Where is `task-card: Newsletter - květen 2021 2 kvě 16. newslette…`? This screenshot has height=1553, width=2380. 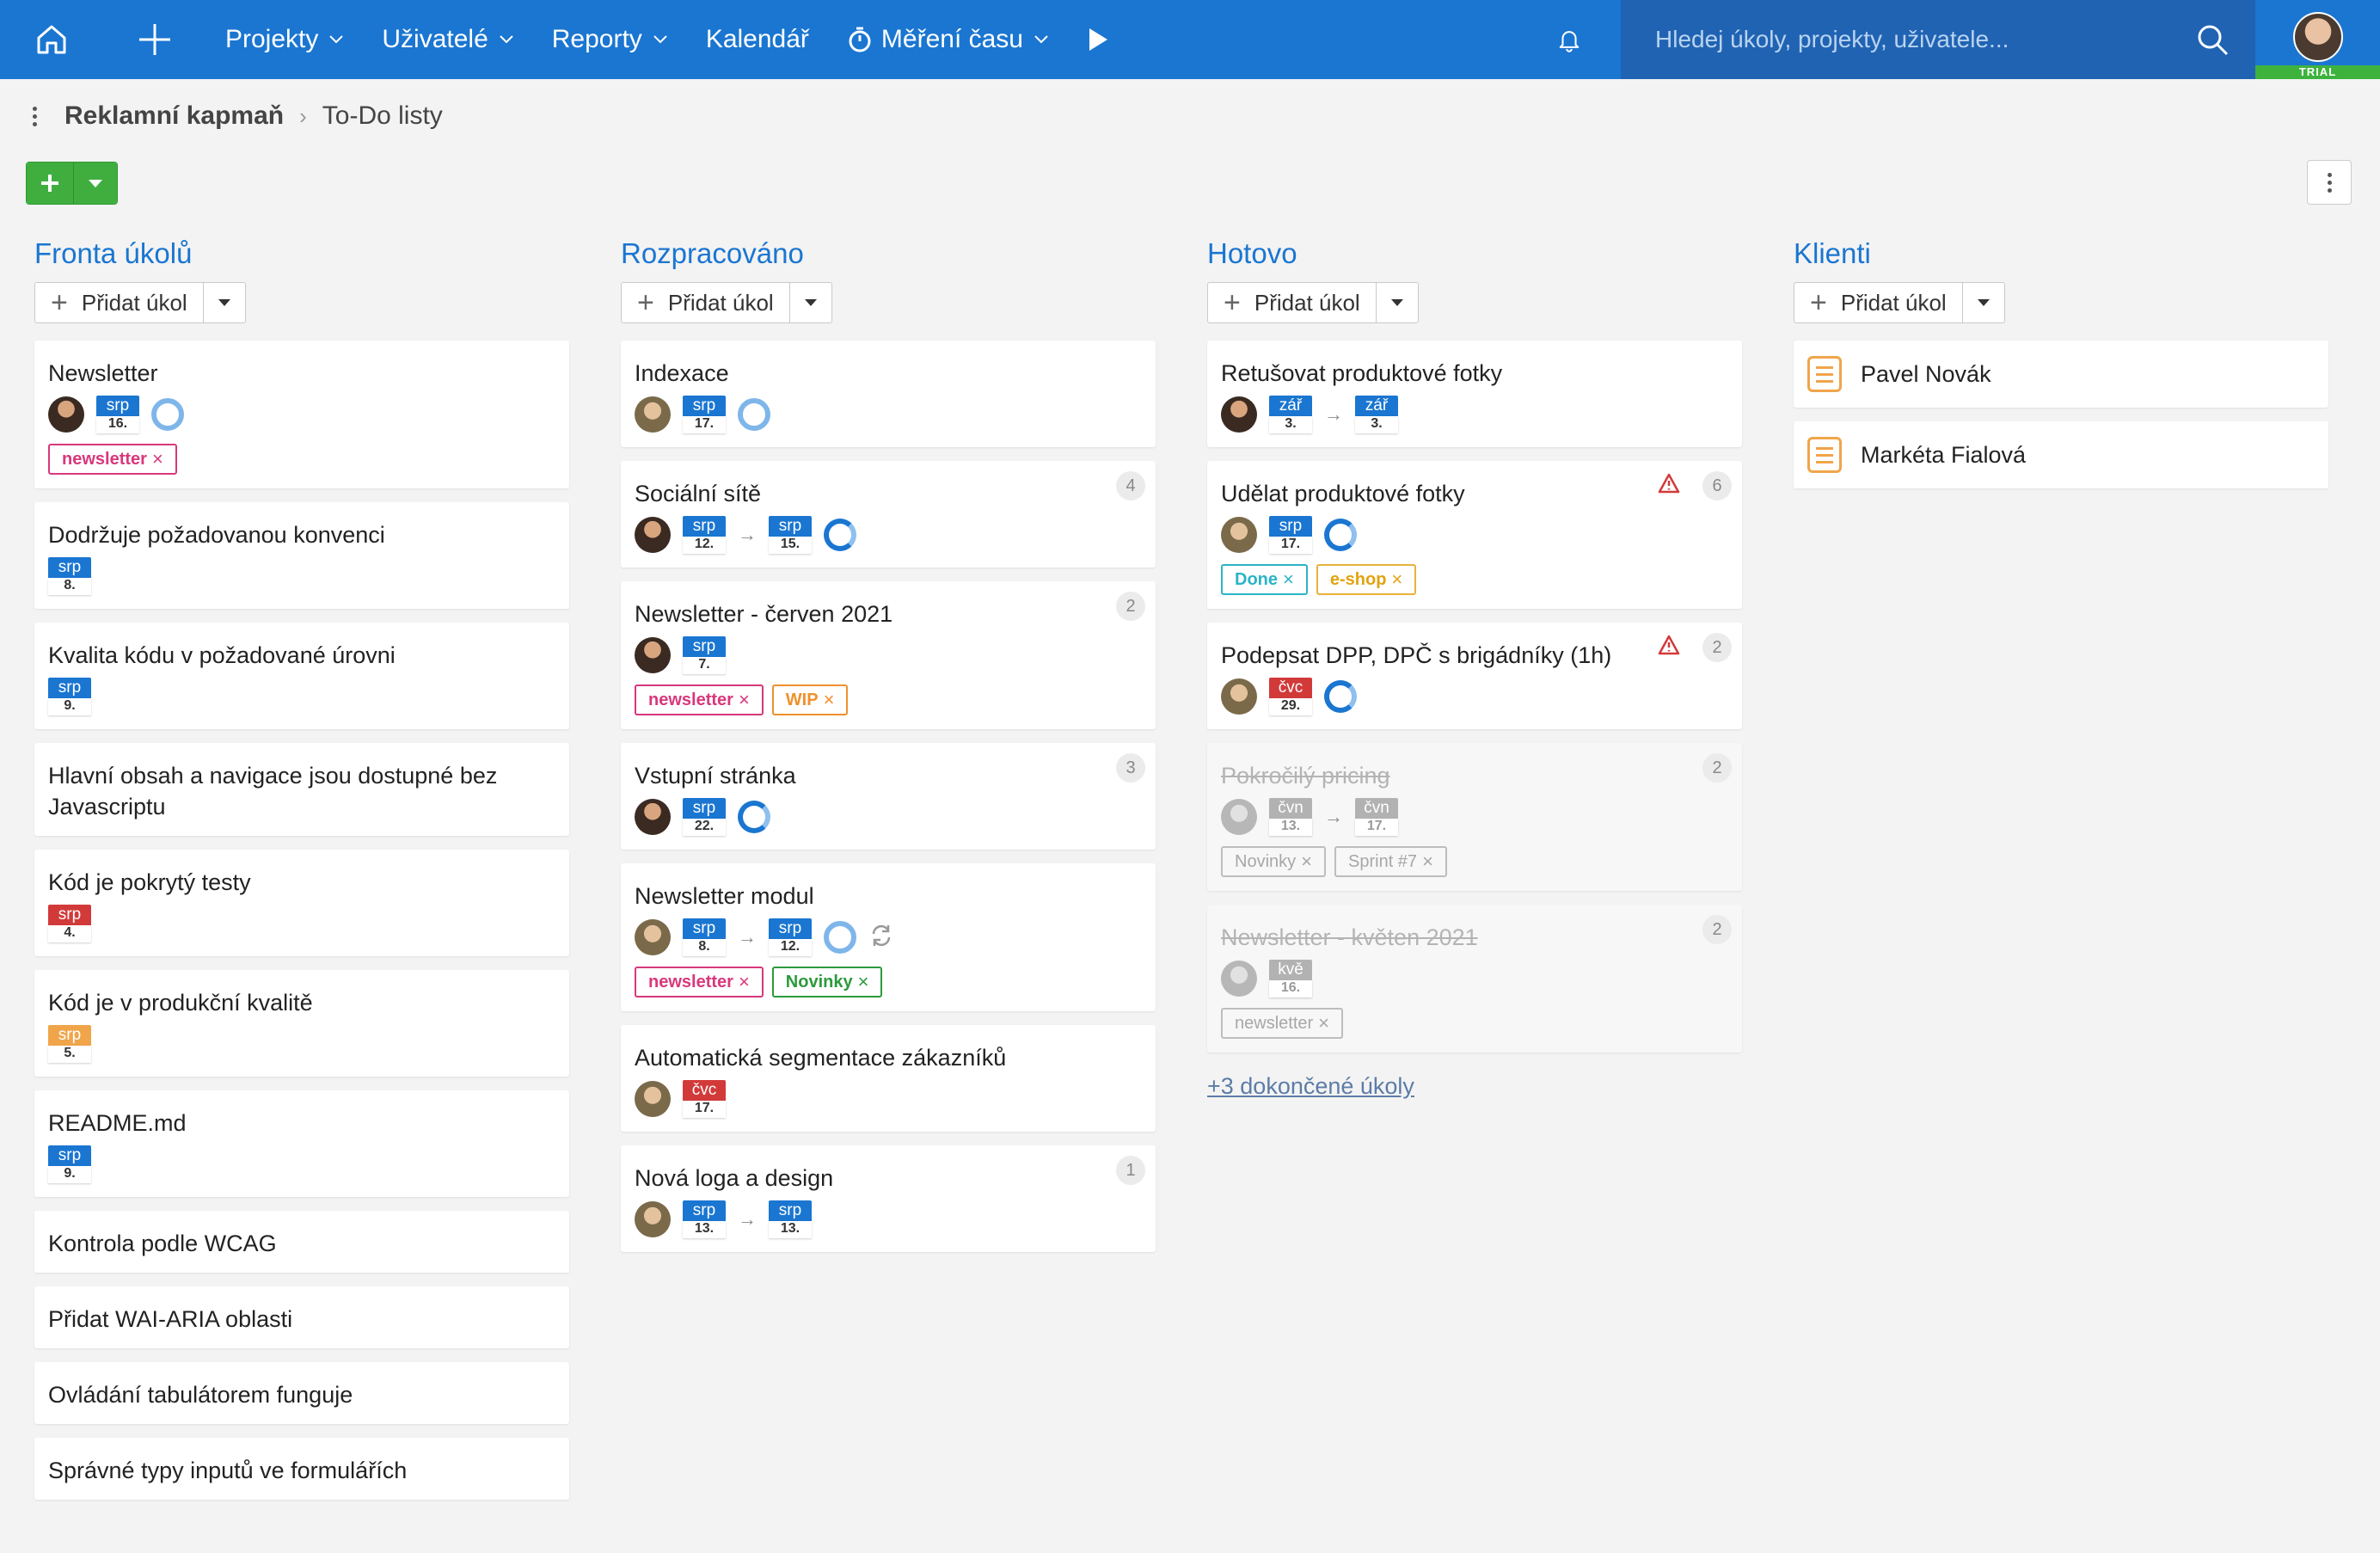
task-card: Newsletter - květen 2021 2 kvě 16. newslette… is located at coordinates (1475, 979).